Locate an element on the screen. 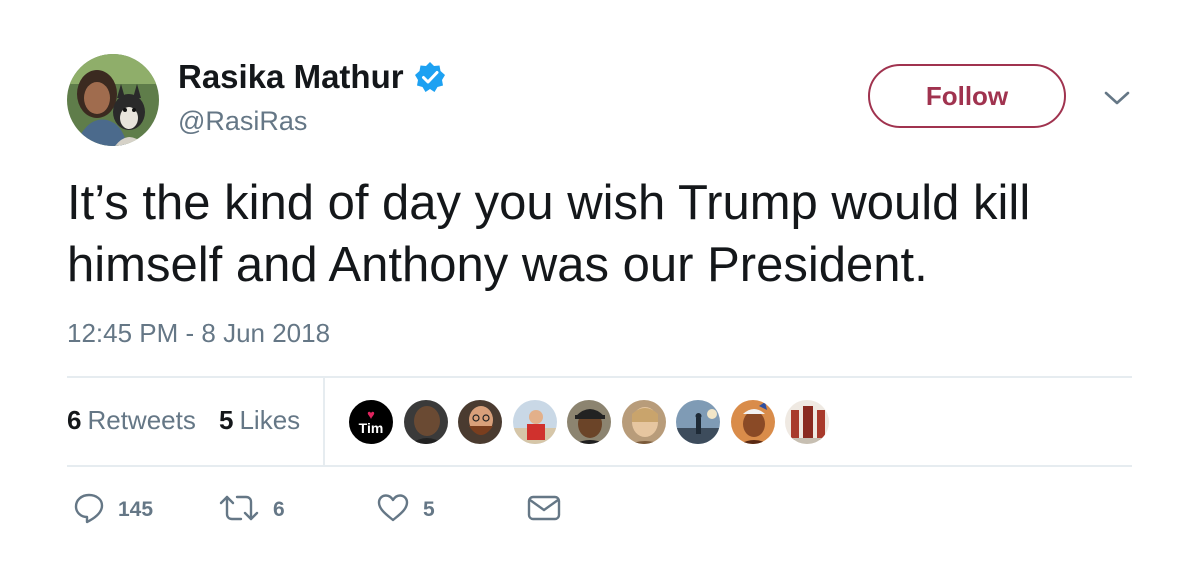 The width and height of the screenshot is (1200, 580). like-count: 5 is located at coordinates (429, 509).